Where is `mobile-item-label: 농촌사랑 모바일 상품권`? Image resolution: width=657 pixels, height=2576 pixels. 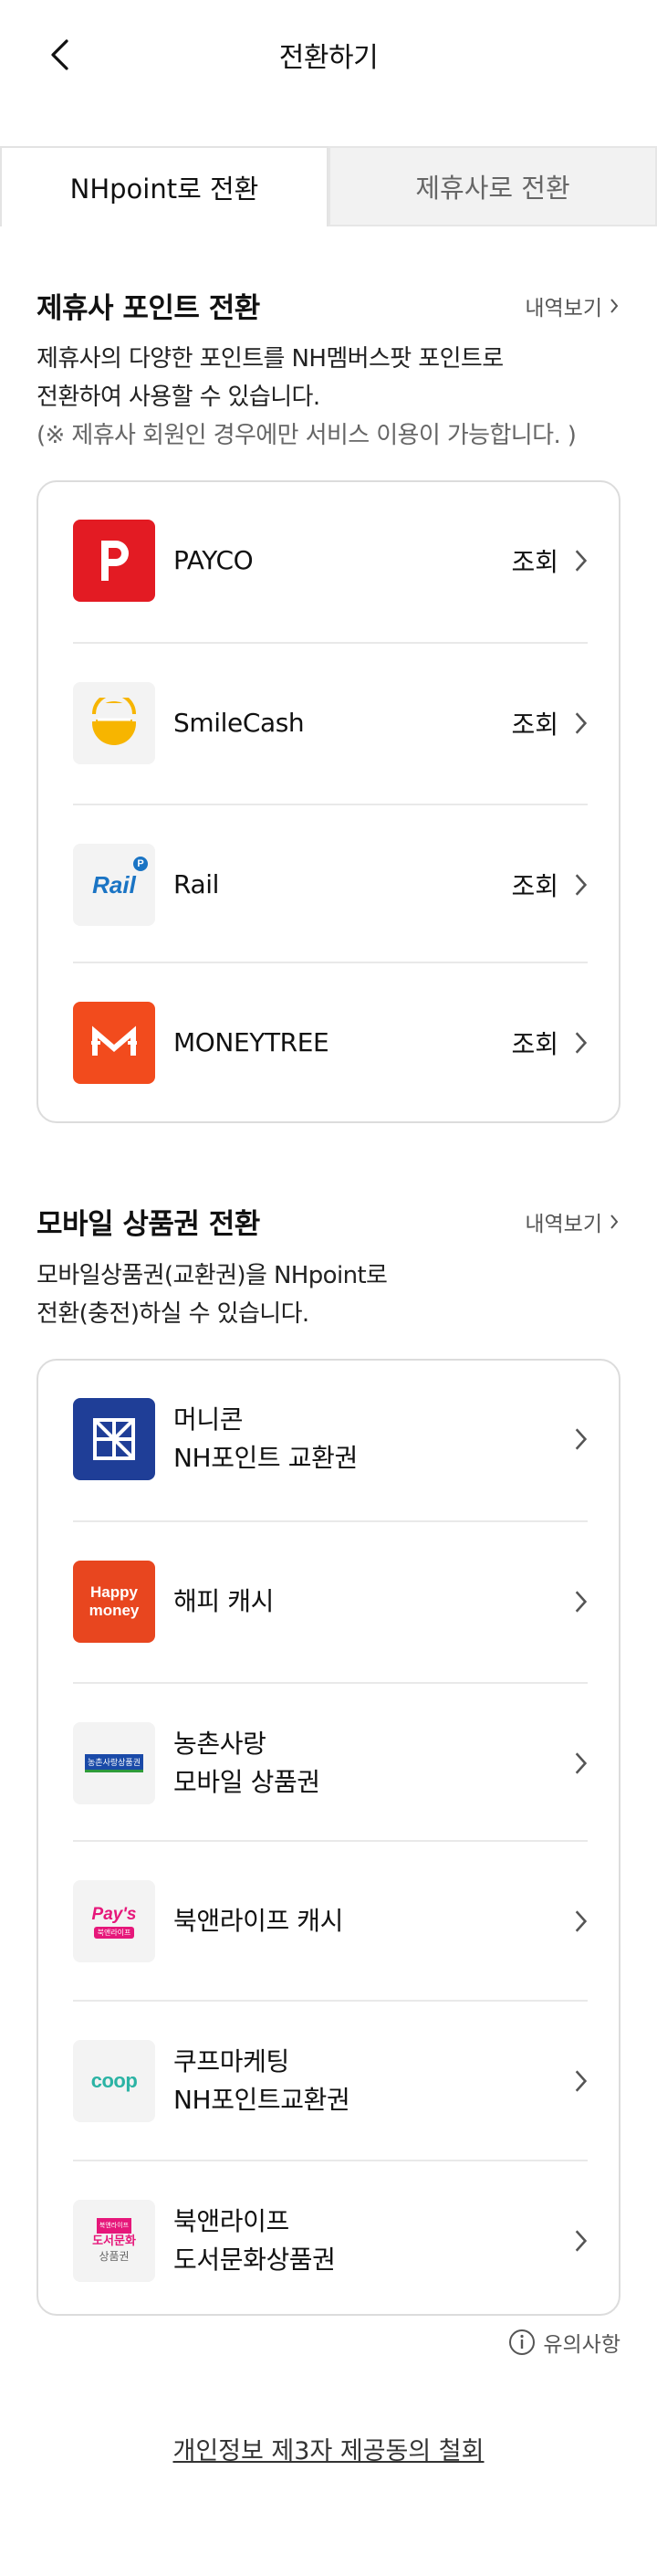 mobile-item-label: 농촌사랑 모바일 상품권 is located at coordinates (373, 1763).